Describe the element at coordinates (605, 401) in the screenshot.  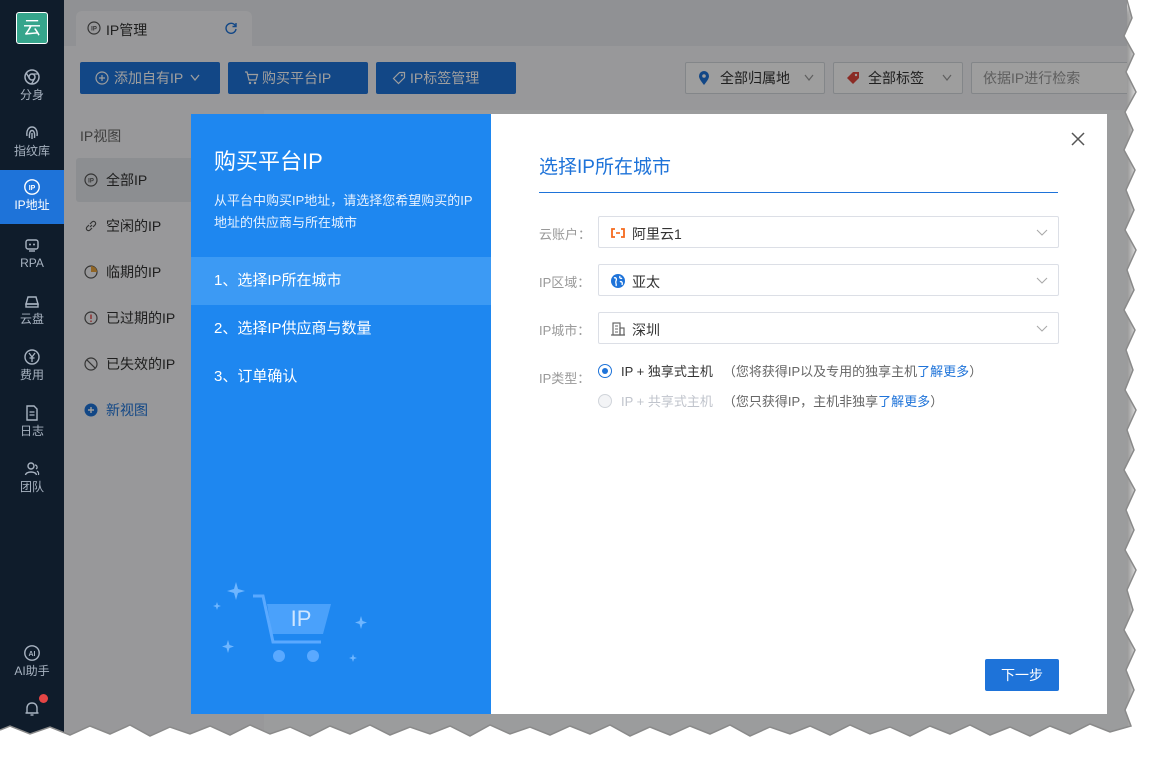
I see `radio-button-disabled` at that location.